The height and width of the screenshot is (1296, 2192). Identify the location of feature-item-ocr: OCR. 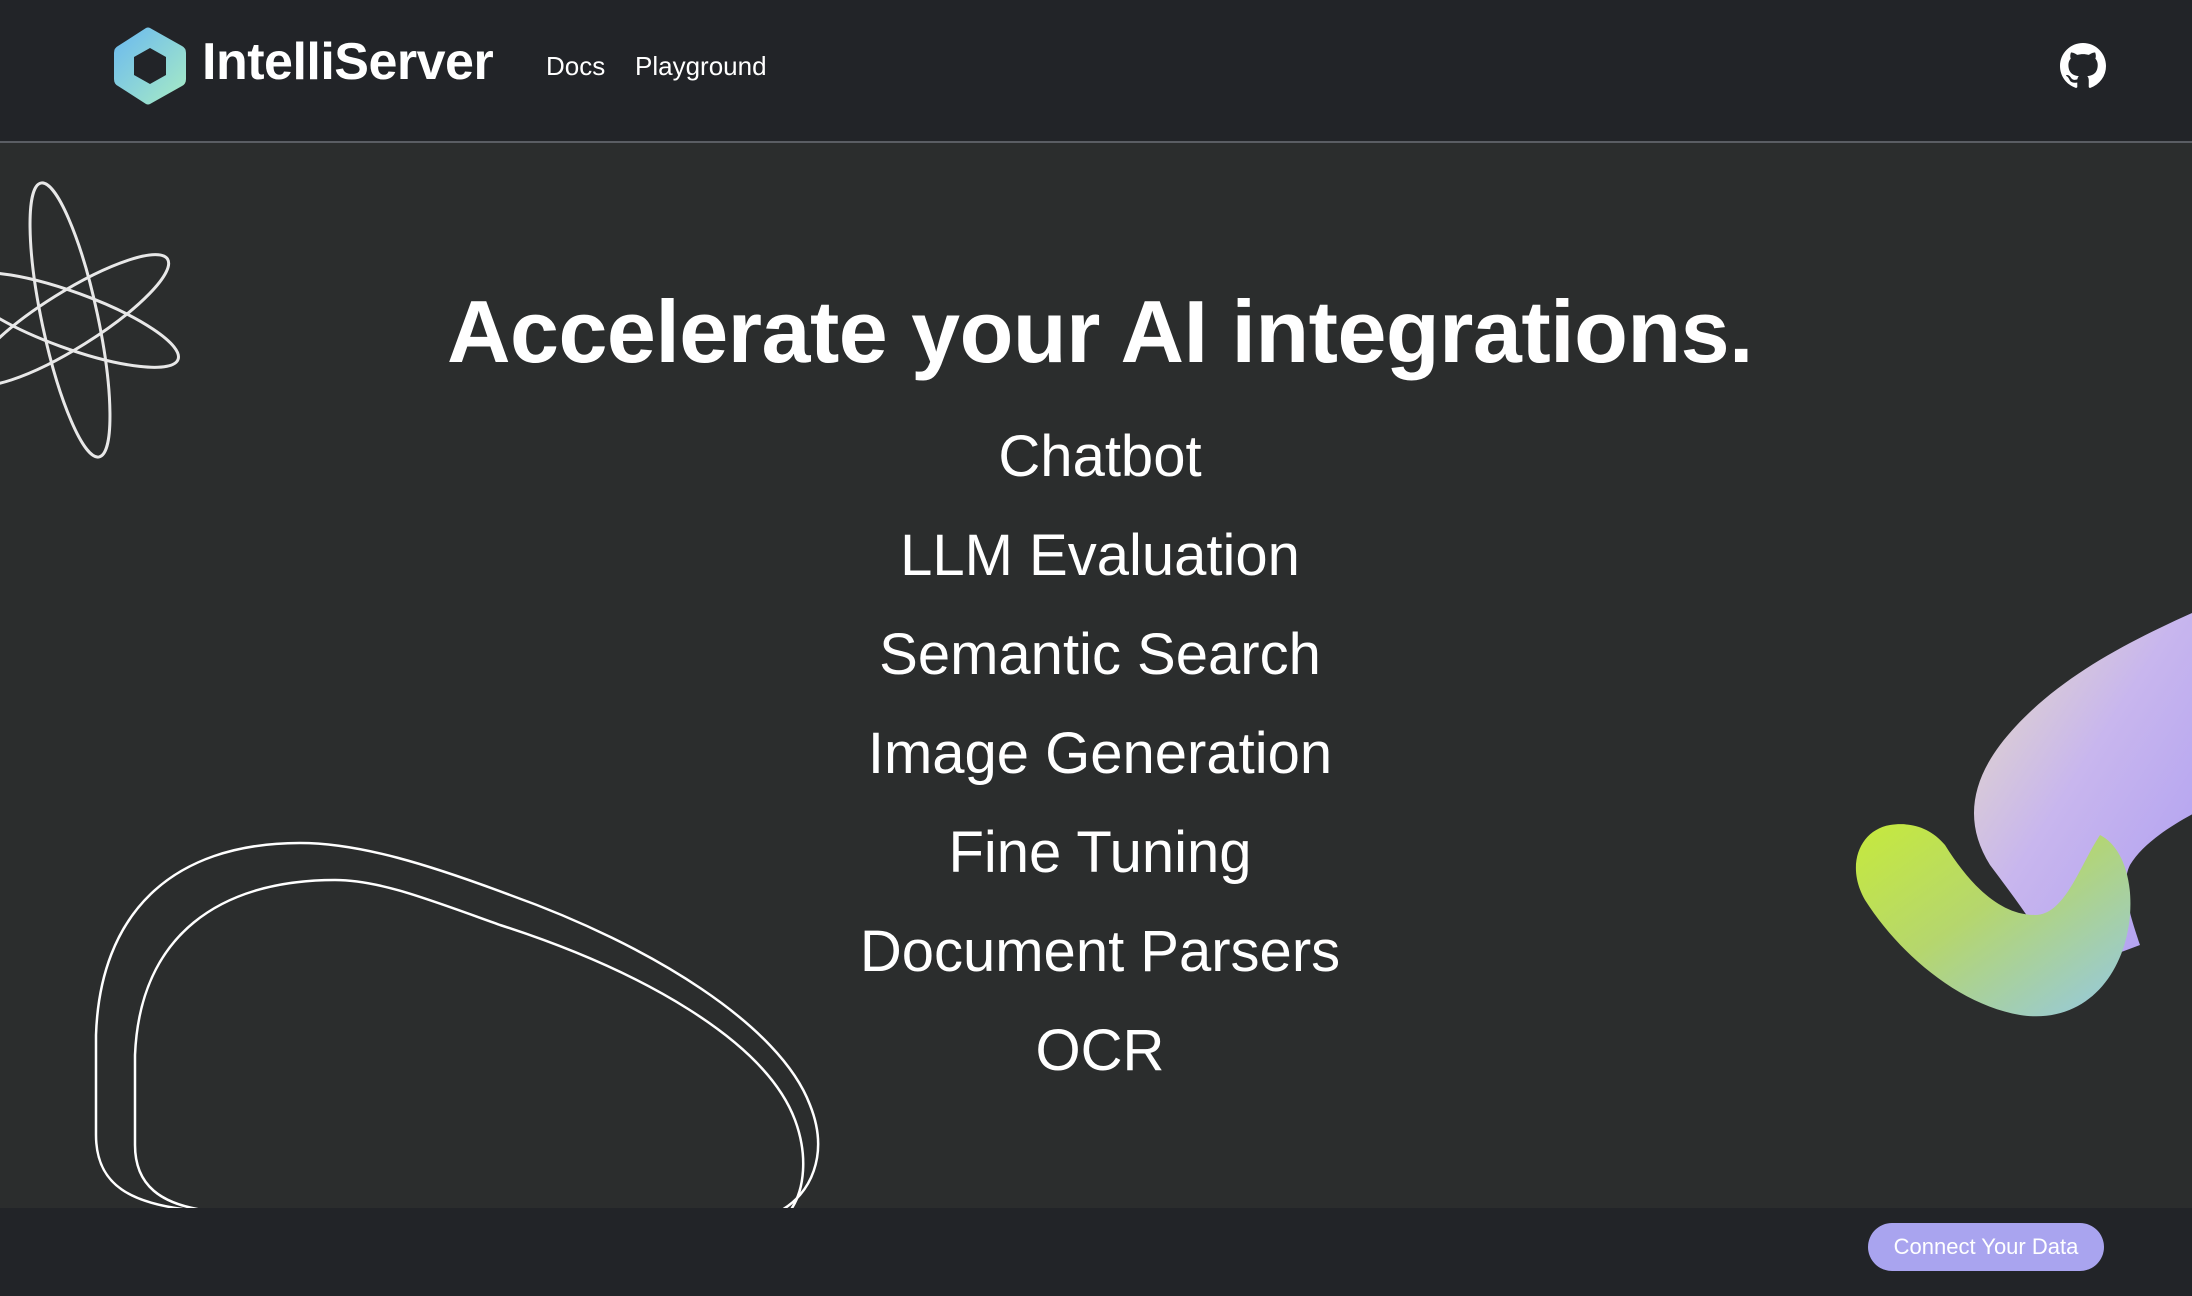
(1100, 1050).